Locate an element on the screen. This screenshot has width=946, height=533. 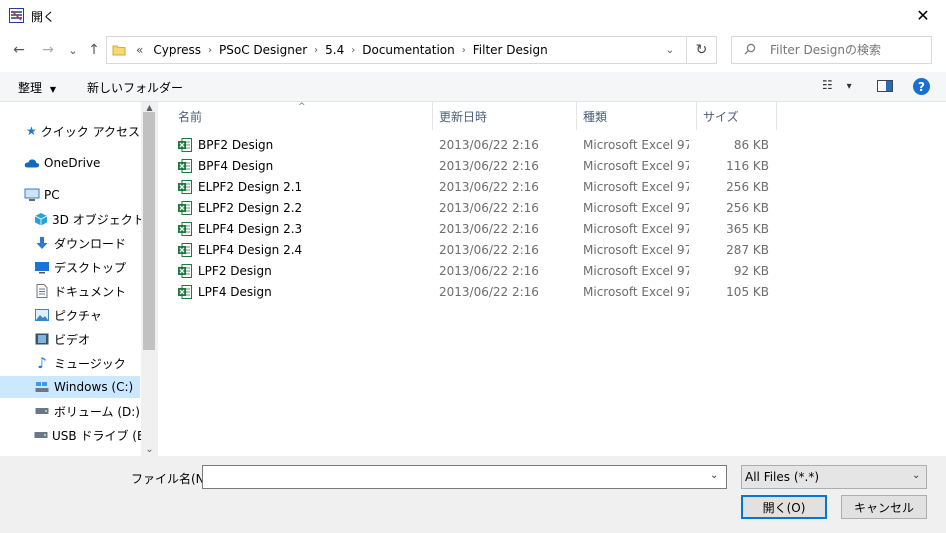
file-type-select: All Files (*.*) ⌄ is located at coordinates (834, 477).